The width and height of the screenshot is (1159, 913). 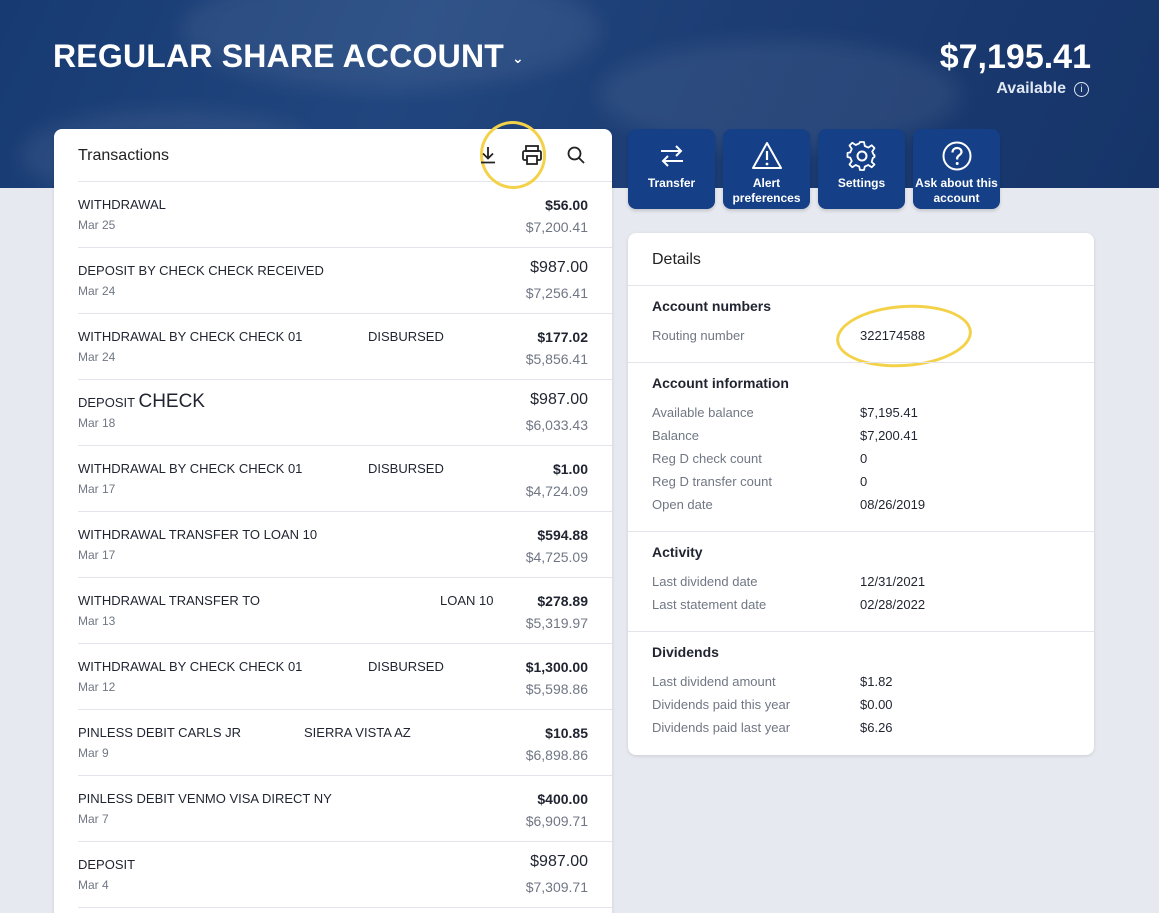 I want to click on dividends-this-year-label: Dividends paid this year, so click(x=721, y=704).